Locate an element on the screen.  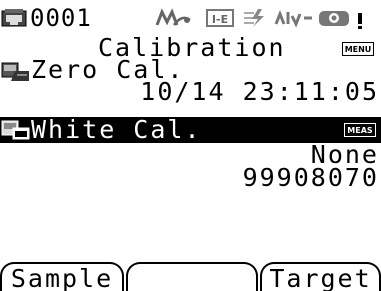
status-bar: 0001 I-E is located at coordinates (190, 17).